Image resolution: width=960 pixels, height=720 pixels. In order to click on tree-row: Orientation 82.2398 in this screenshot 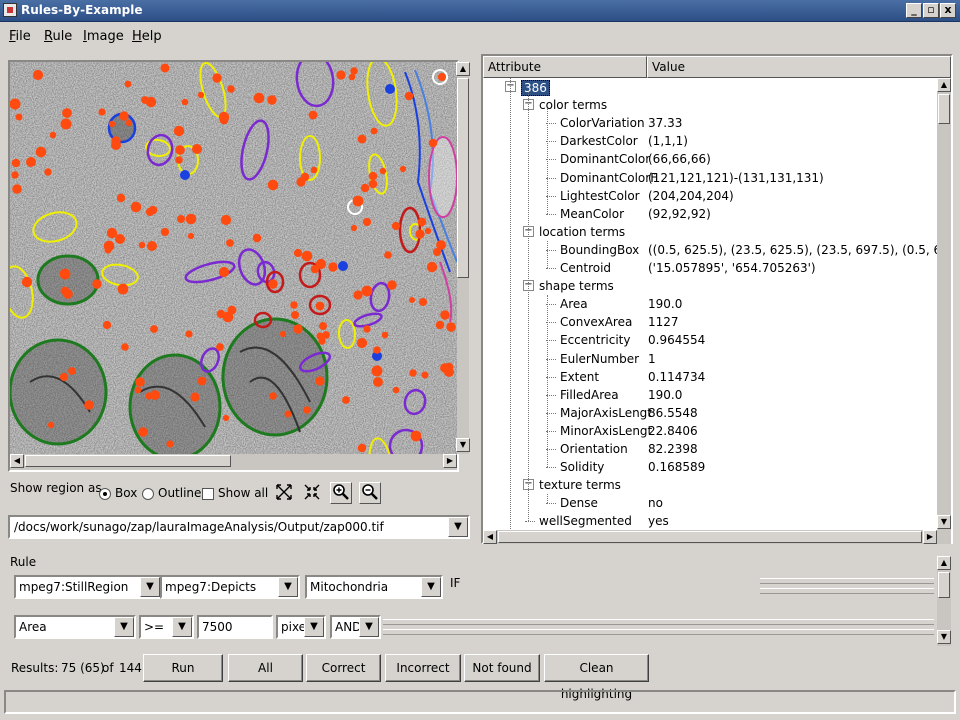, I will do `click(710, 449)`.